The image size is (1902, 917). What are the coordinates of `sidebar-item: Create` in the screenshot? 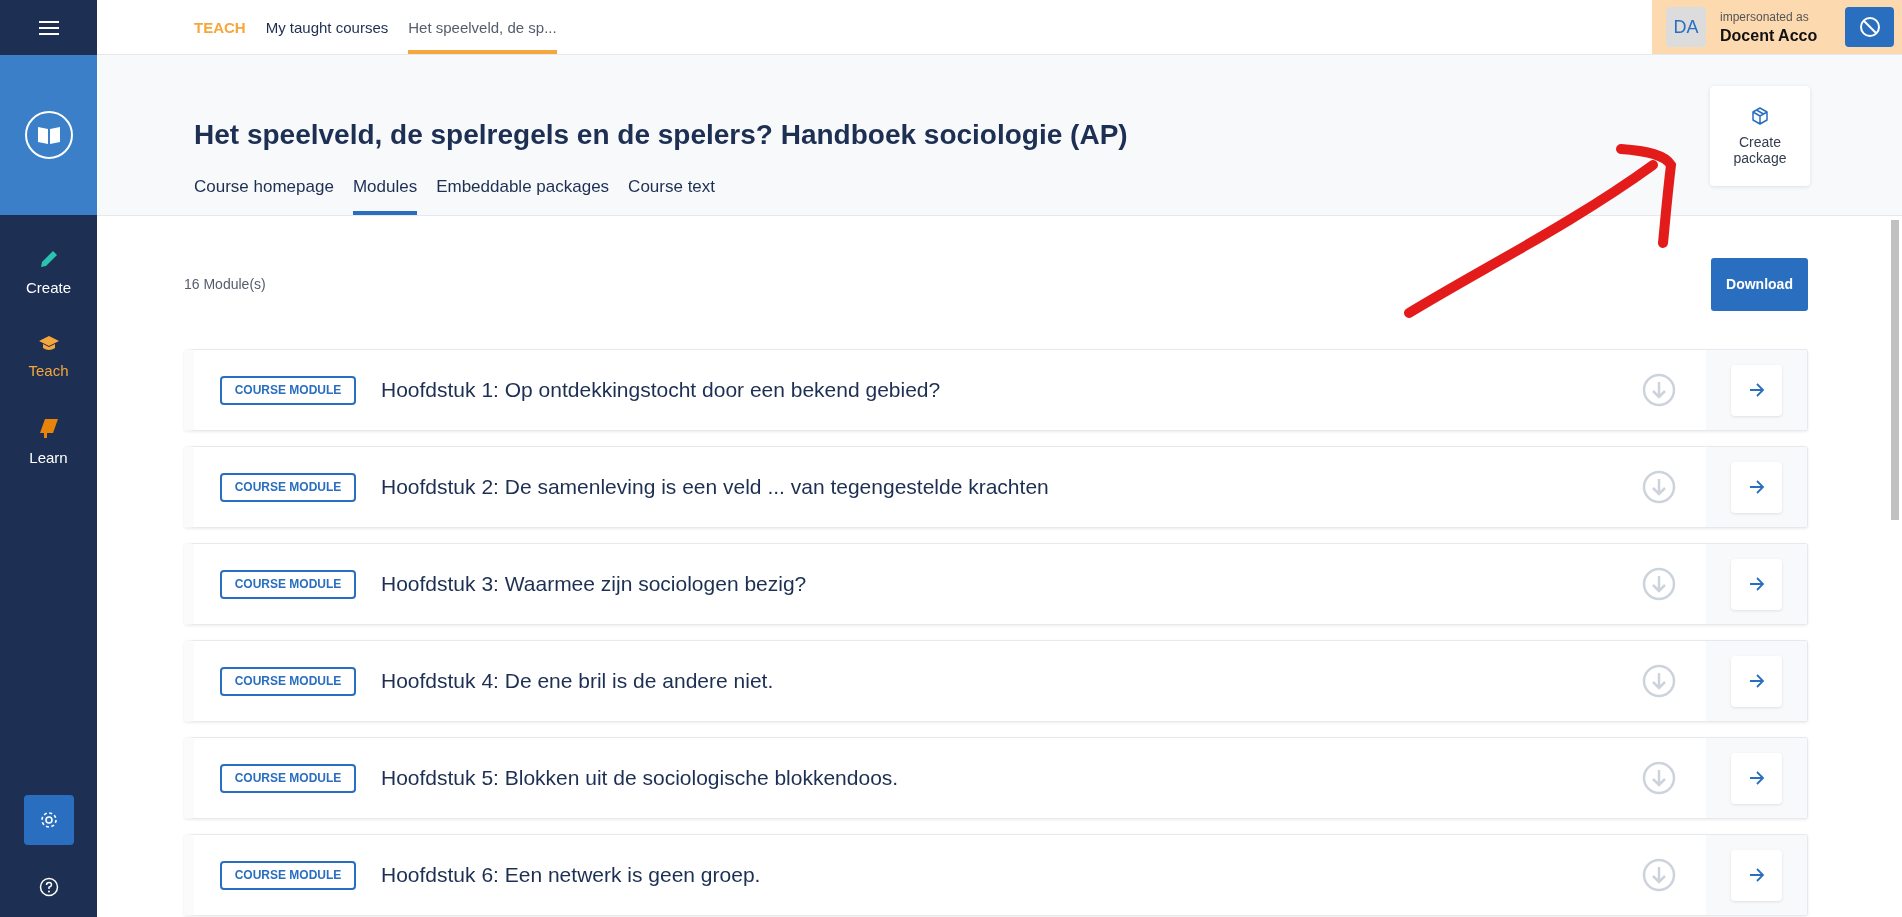 It's located at (48, 272).